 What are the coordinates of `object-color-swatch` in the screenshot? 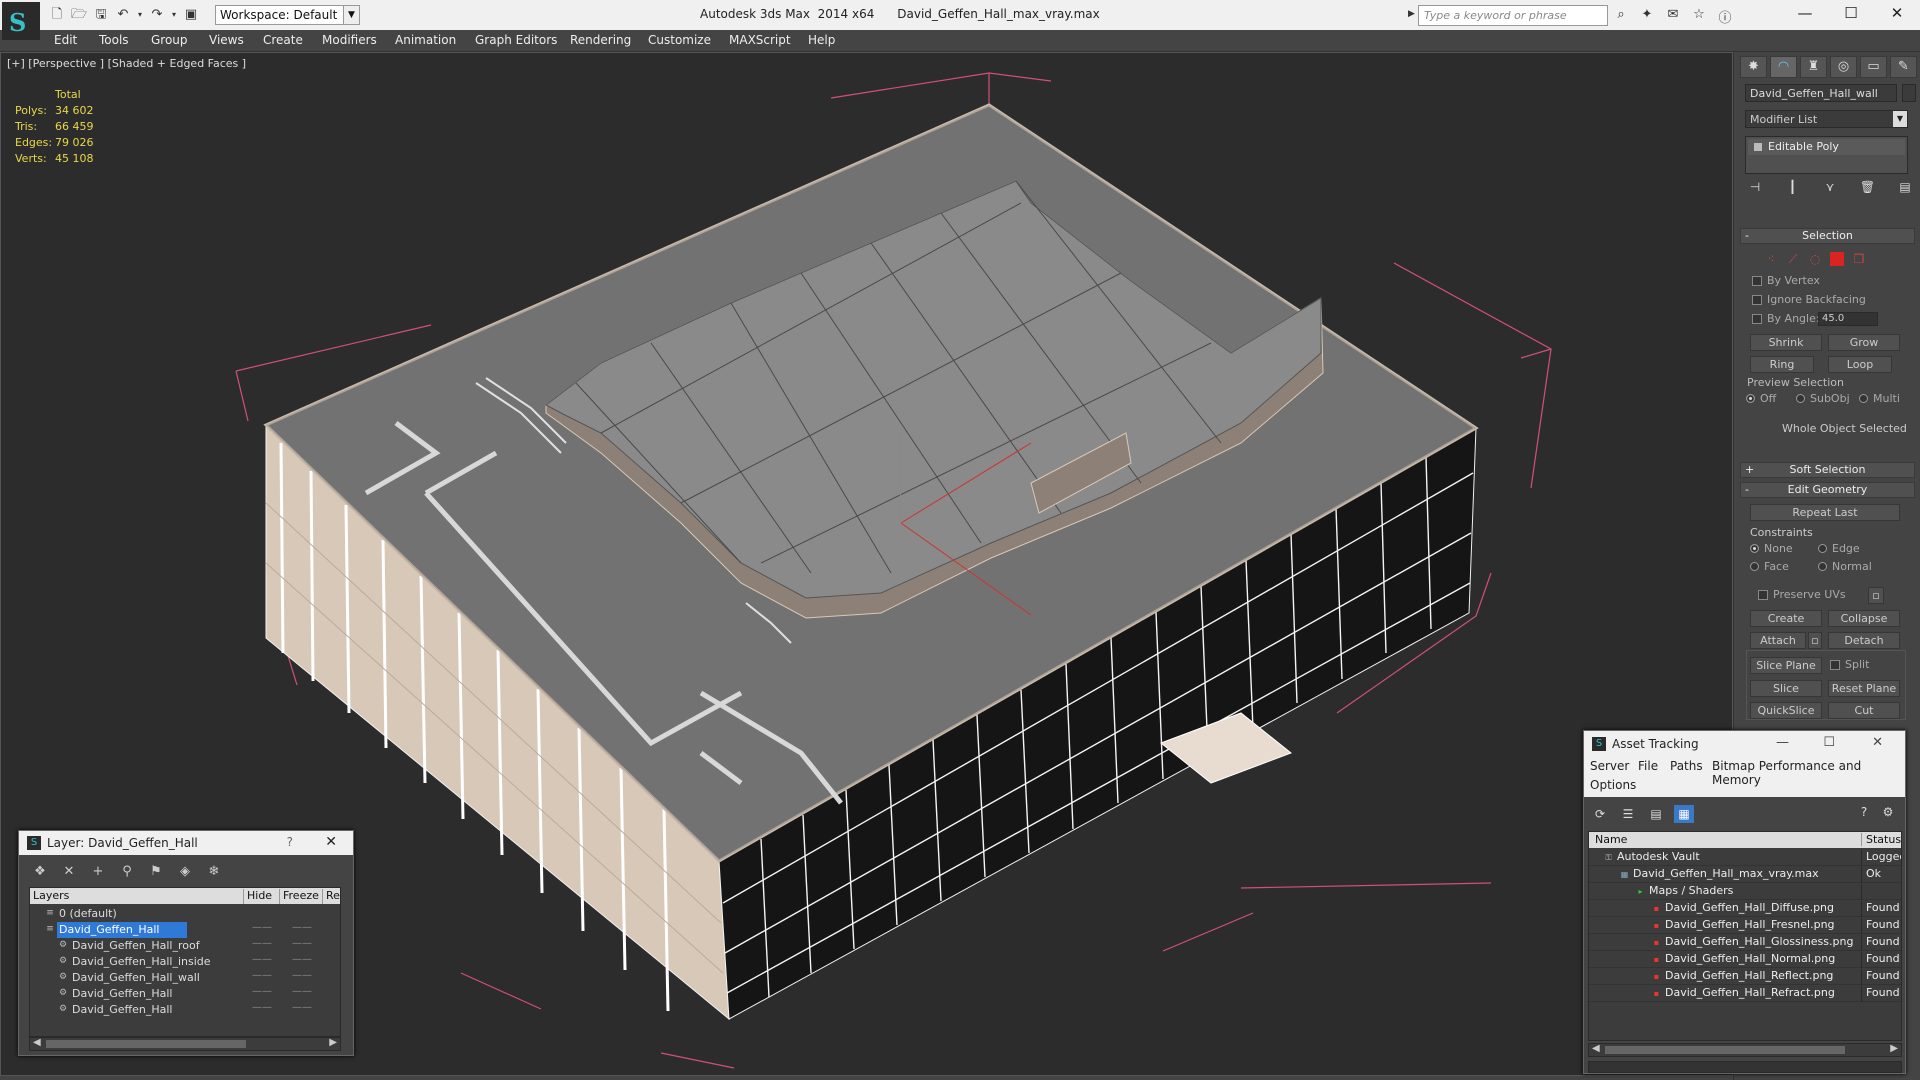 It's located at (1909, 93).